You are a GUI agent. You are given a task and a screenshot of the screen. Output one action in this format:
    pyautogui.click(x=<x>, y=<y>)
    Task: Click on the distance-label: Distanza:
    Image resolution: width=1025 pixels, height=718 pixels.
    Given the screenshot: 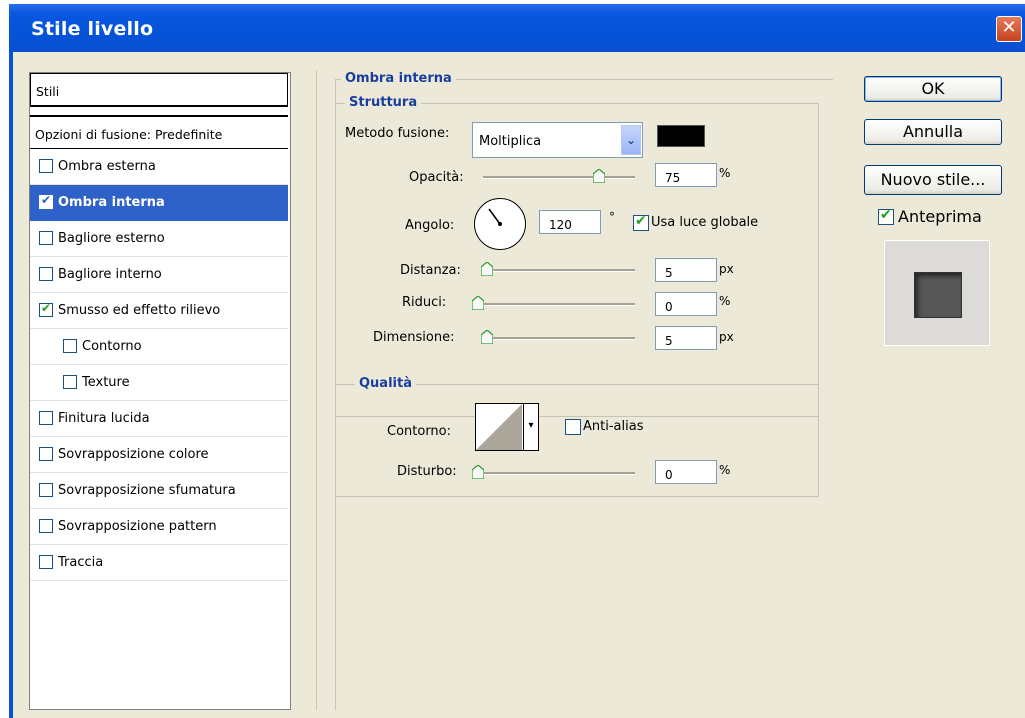 What is the action you would take?
    pyautogui.click(x=430, y=270)
    